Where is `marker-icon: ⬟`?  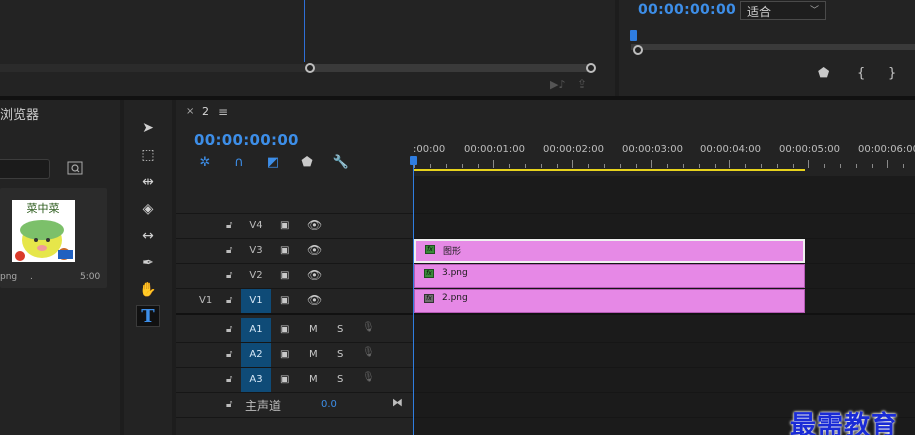 marker-icon: ⬟ is located at coordinates (823, 73).